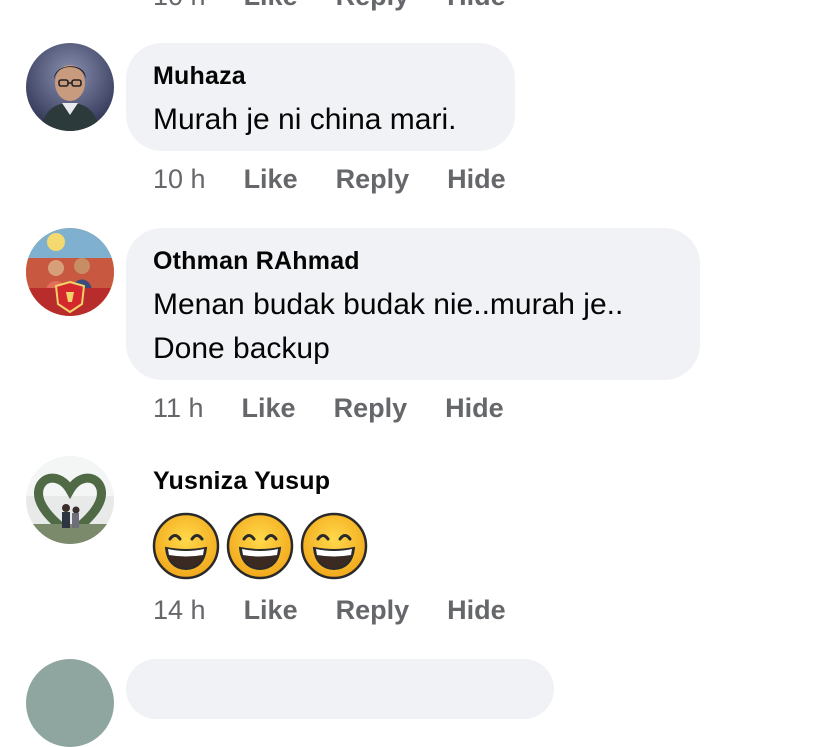 The width and height of the screenshot is (816, 747). I want to click on avatar-yusniza-yusup, so click(70, 500).